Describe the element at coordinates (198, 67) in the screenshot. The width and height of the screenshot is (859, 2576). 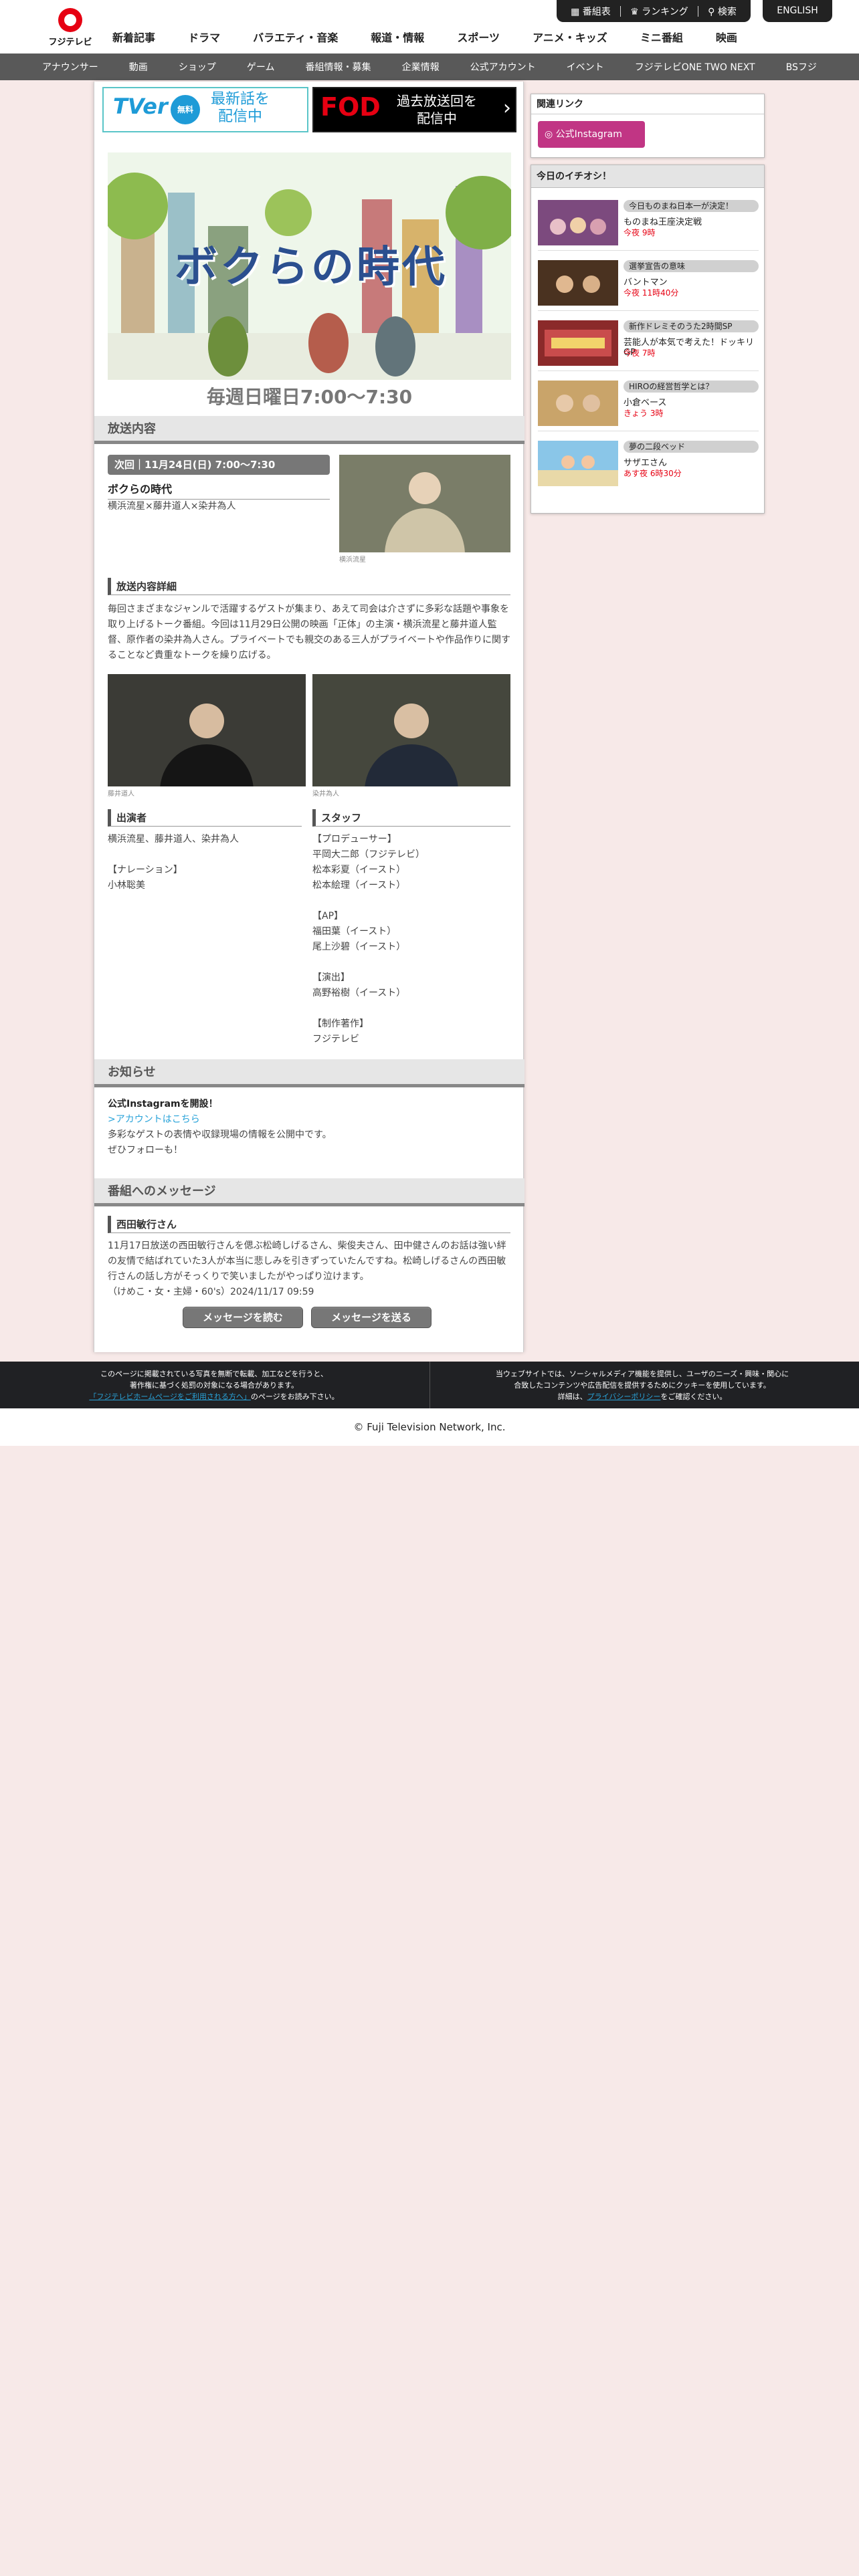
I see `sub-nav-item: ショップ` at that location.